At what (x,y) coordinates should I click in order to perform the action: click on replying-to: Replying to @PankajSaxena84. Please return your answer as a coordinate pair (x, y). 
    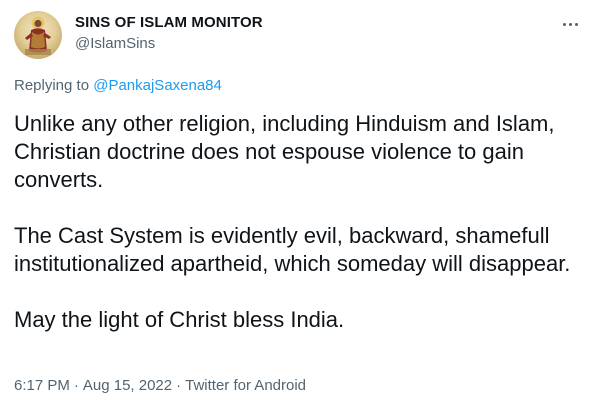
    Looking at the image, I should click on (118, 85).